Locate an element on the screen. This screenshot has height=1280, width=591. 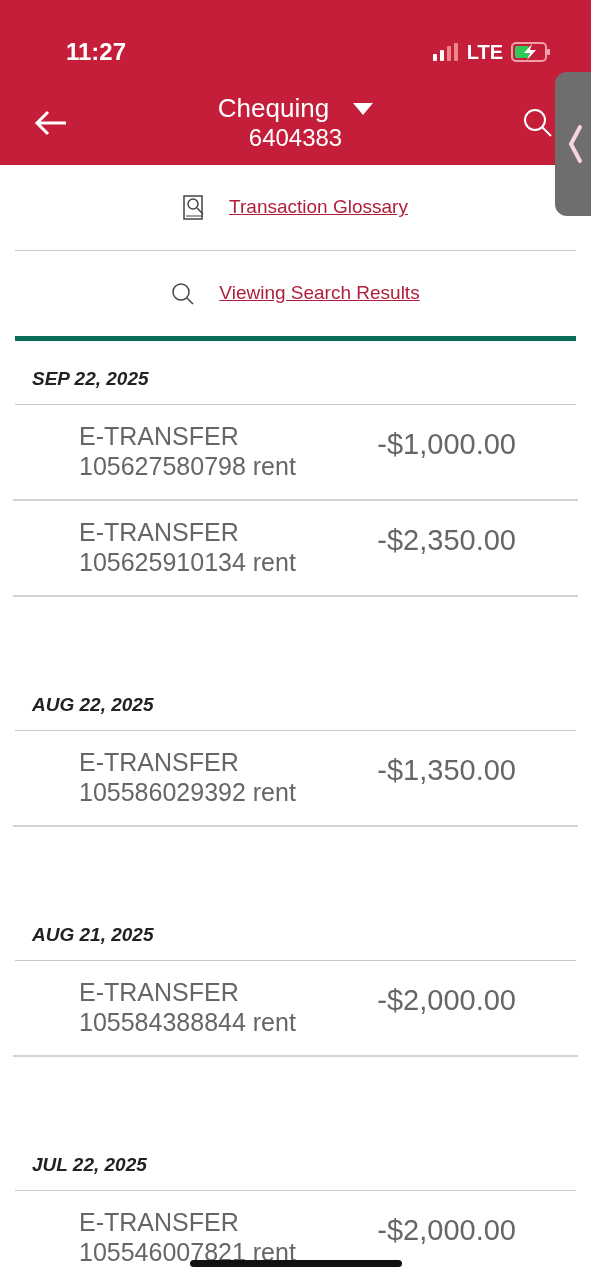
back-button is located at coordinates (51, 122).